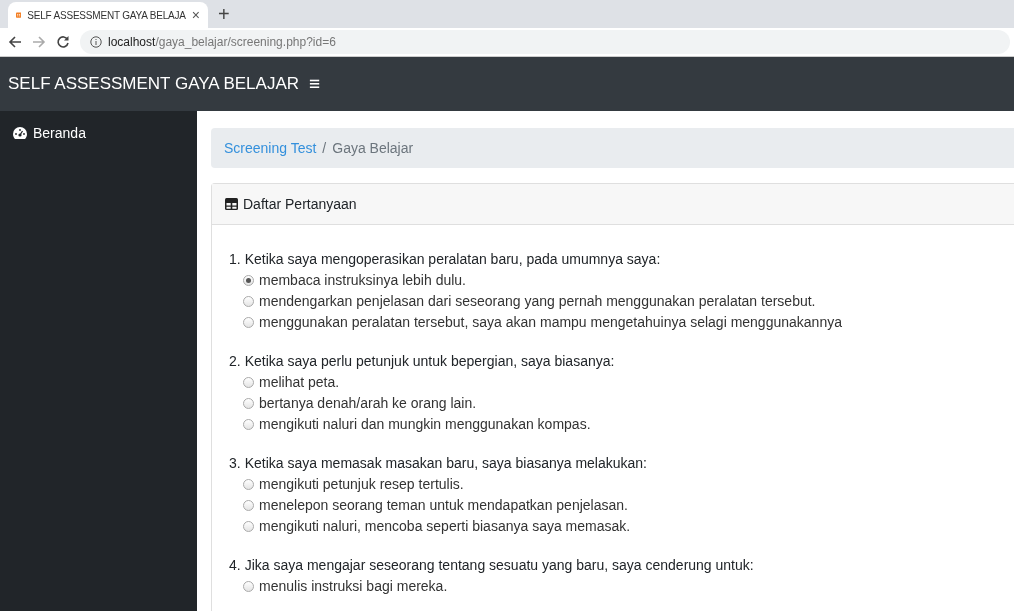  Describe the element at coordinates (628, 484) in the screenshot. I see `answer-option: mengikuti petunjuk resep tertulis.` at that location.